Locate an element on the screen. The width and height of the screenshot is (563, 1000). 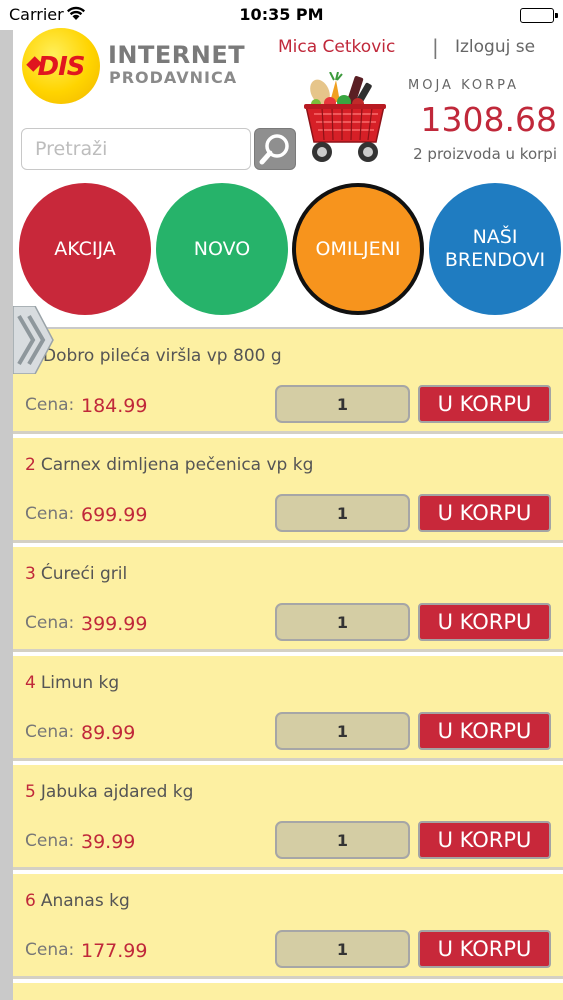
category-label: OMILJENI is located at coordinates (358, 248).